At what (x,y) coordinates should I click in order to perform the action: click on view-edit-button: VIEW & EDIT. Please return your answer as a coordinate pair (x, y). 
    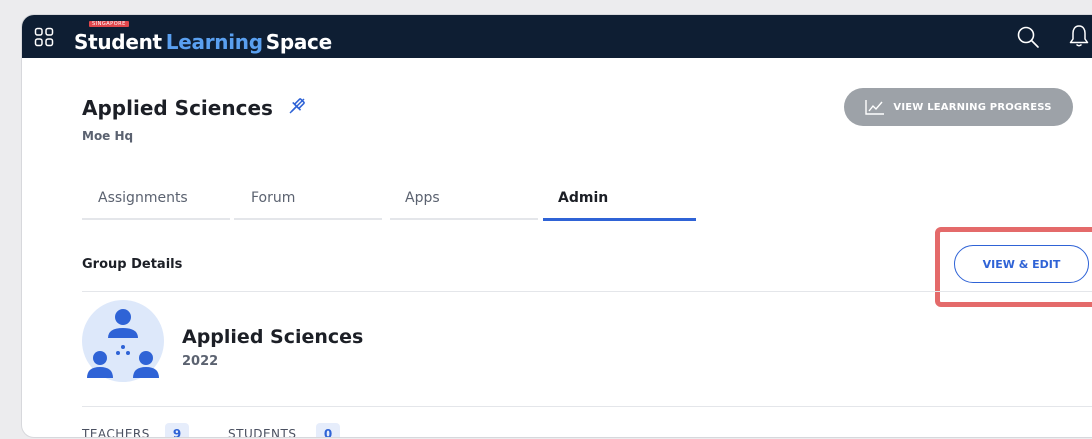
    Looking at the image, I should click on (1021, 264).